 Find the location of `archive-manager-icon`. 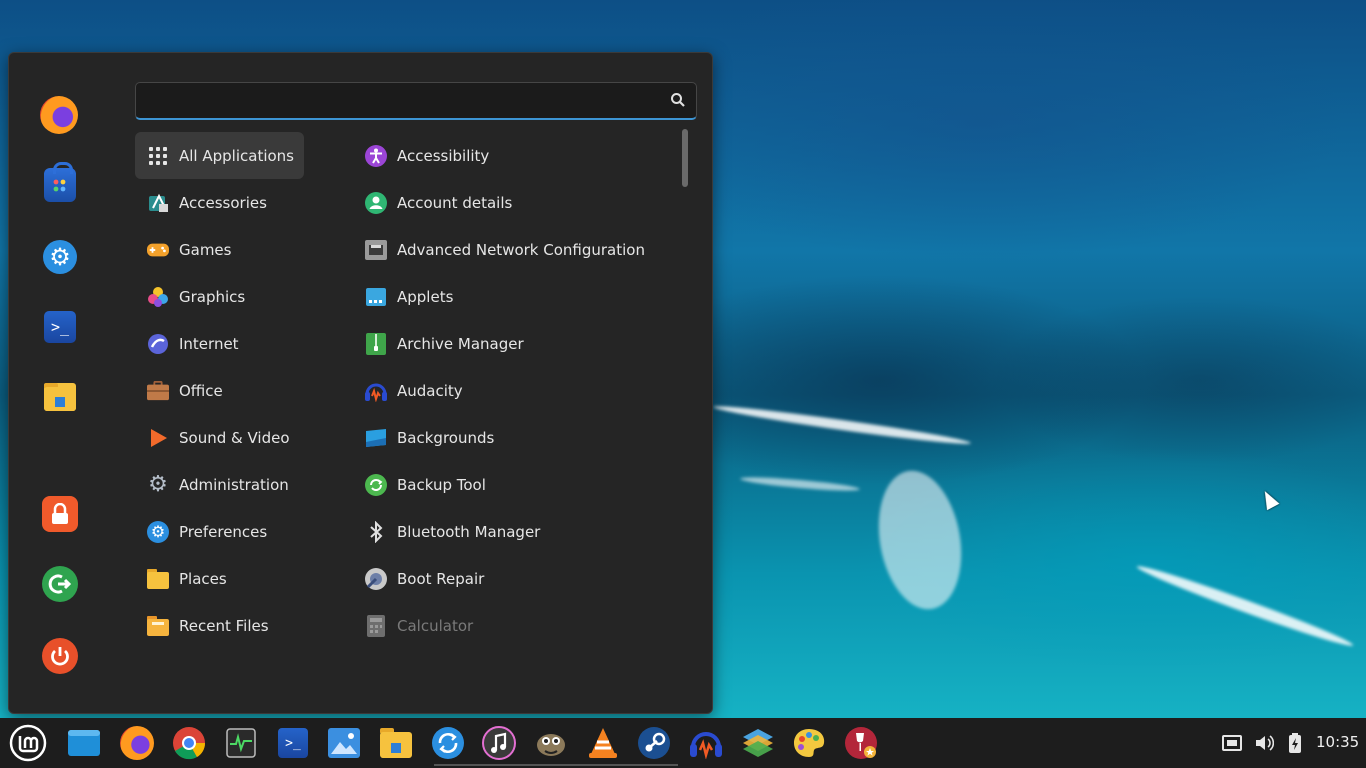

archive-manager-icon is located at coordinates (376, 344).